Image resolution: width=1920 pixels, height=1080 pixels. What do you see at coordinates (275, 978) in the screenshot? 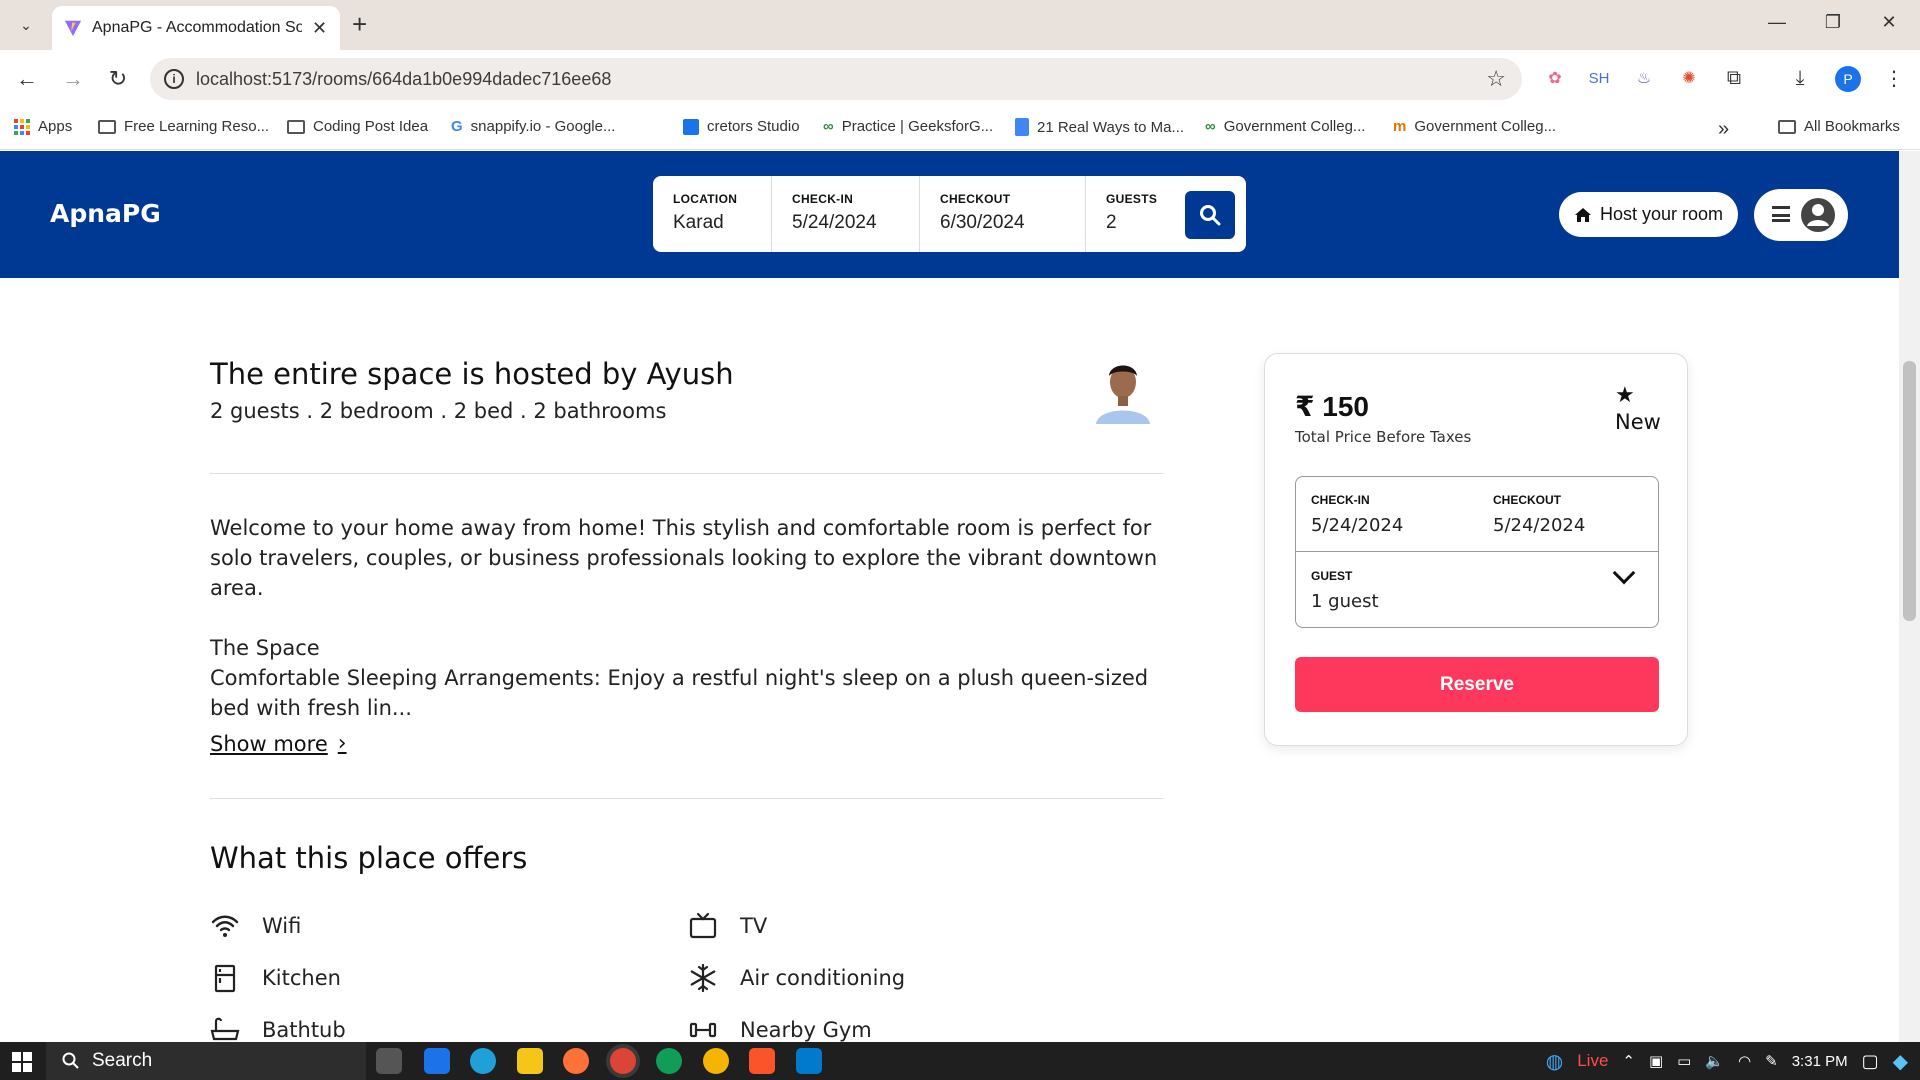
I see `amenity-kitchen: Kitchen` at bounding box center [275, 978].